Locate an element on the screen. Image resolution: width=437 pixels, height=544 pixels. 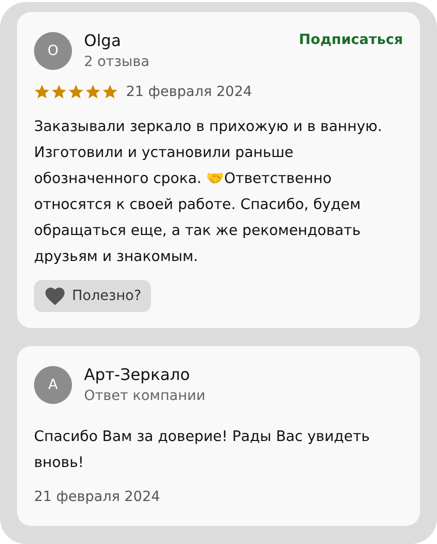
avatar: O is located at coordinates (53, 51).